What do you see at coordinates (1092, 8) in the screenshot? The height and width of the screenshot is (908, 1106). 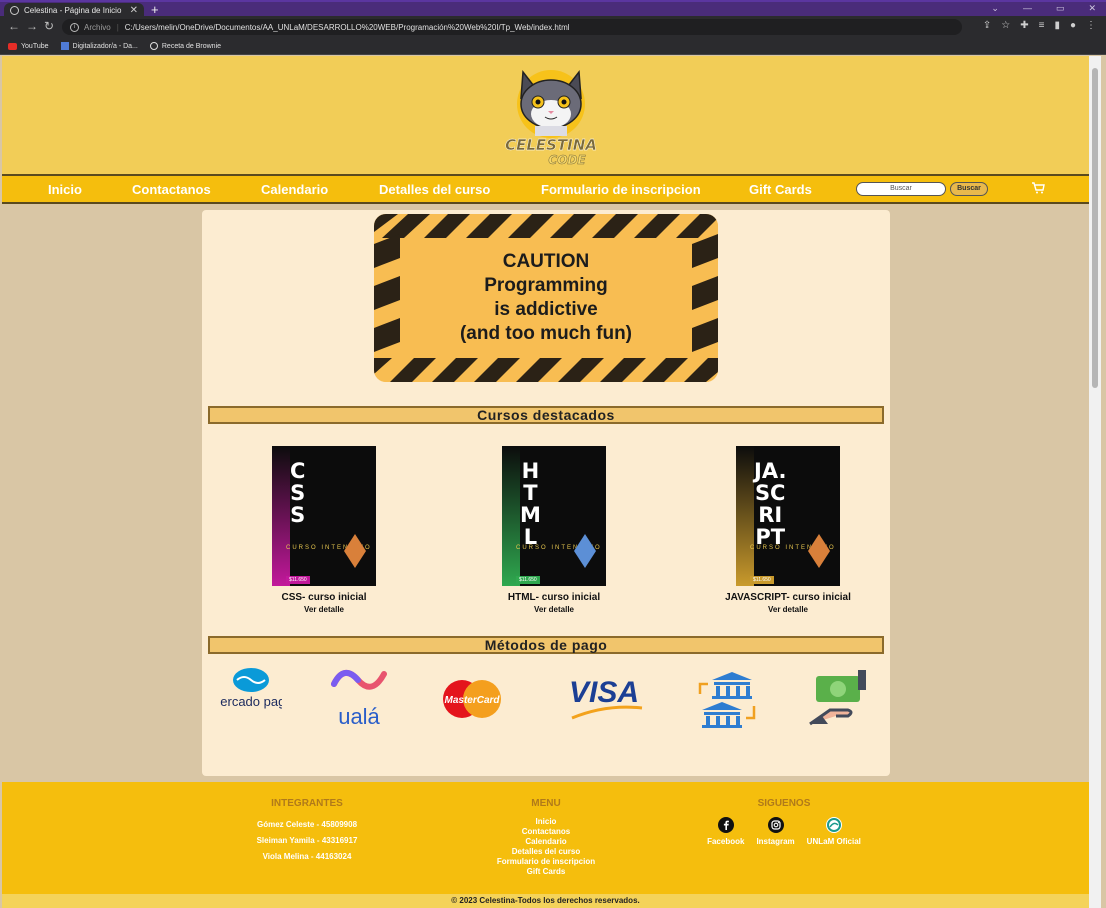 I see `close-window-icon: ✕` at bounding box center [1092, 8].